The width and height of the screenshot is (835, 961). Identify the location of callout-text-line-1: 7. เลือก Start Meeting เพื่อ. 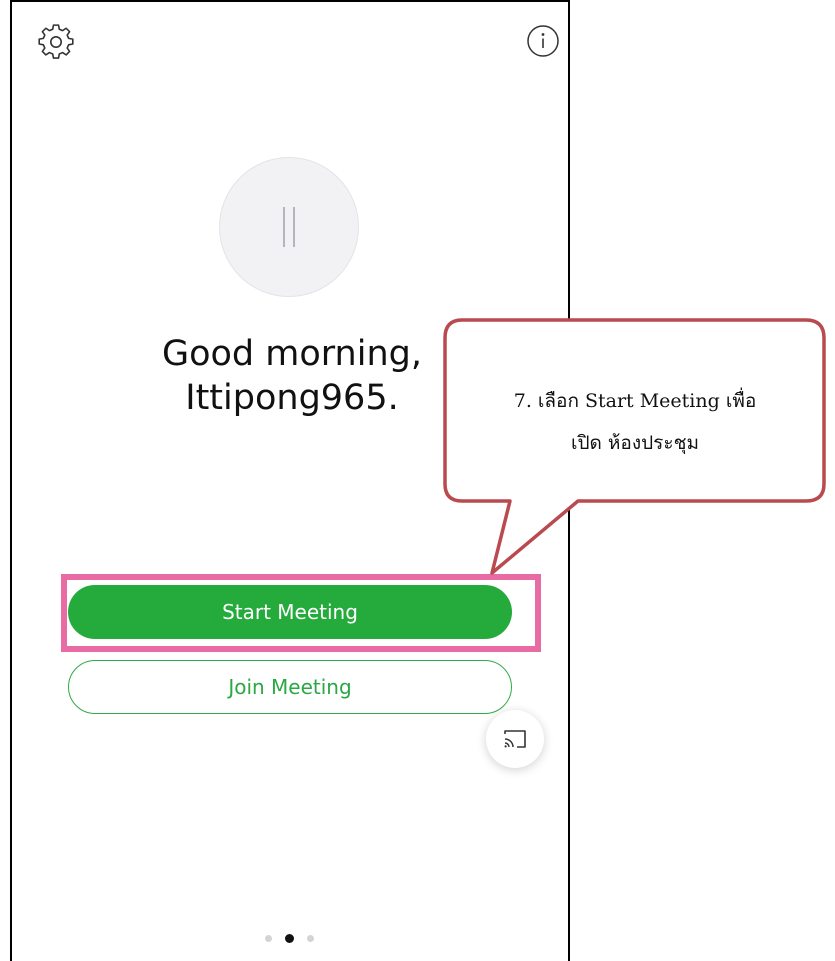
(635, 401).